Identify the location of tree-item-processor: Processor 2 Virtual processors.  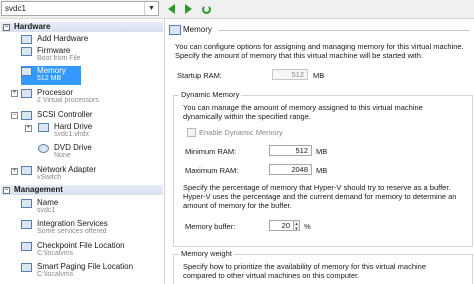
(91, 97).